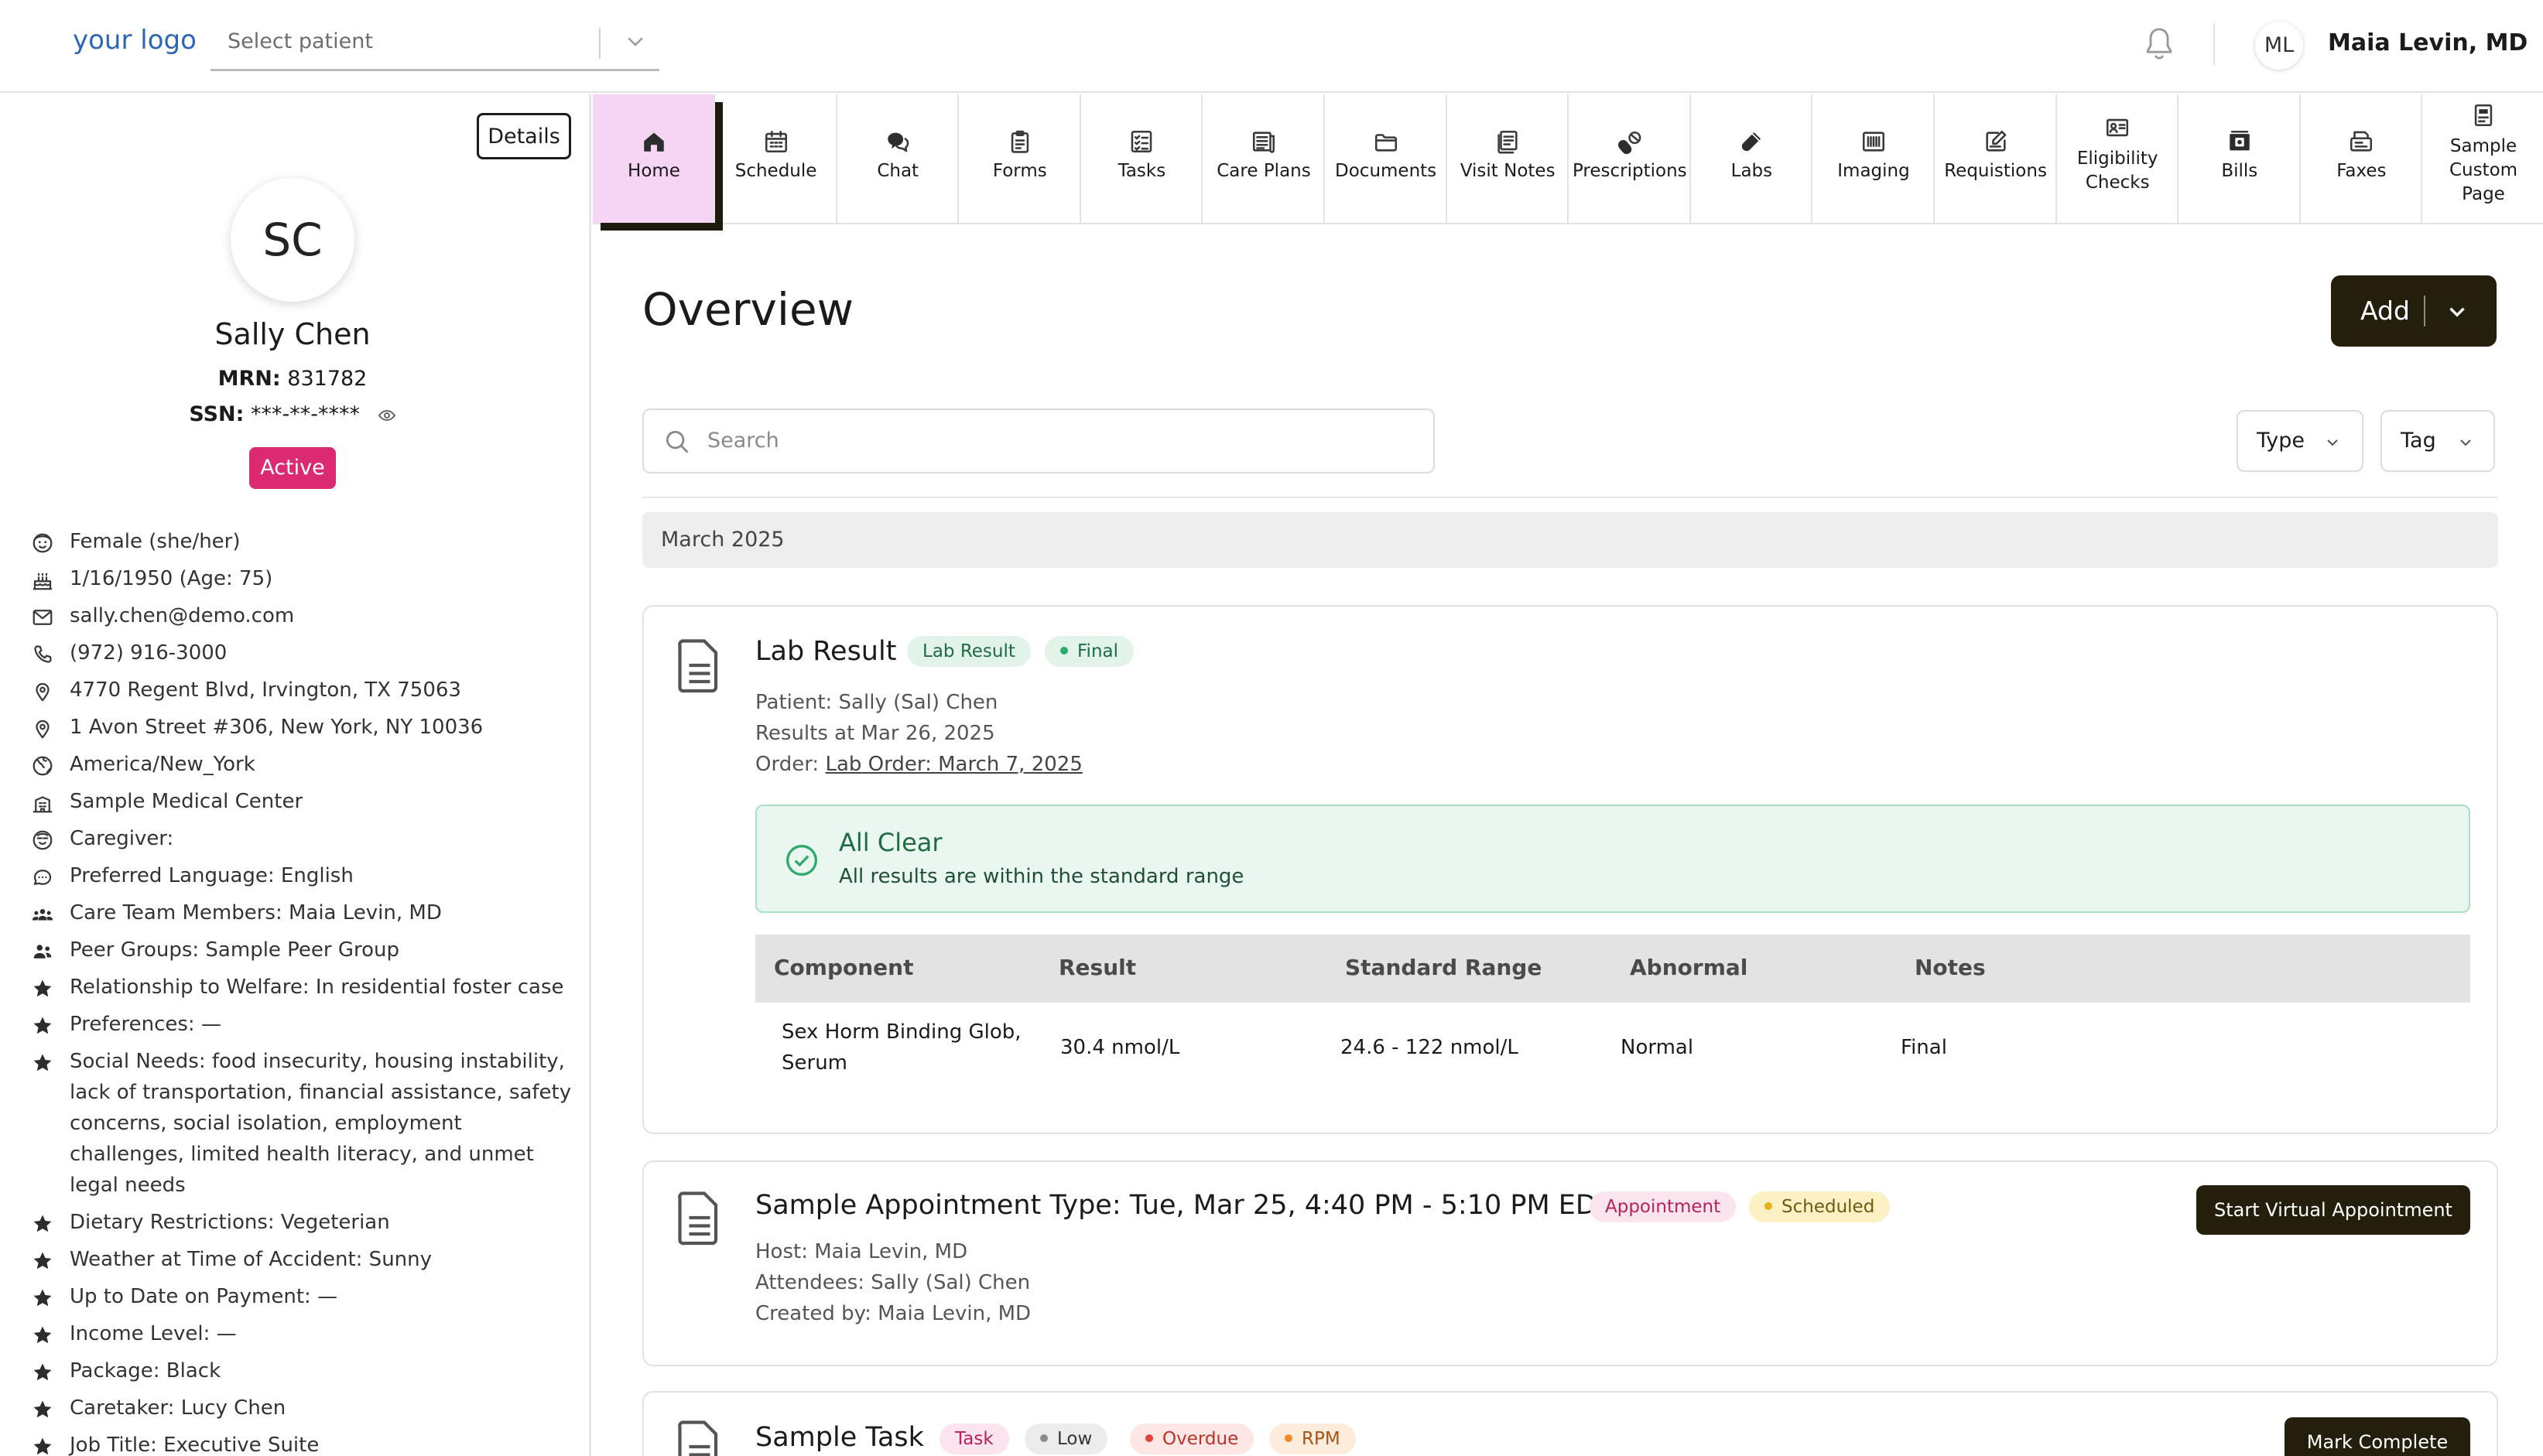  I want to click on column-header: Component, so click(844, 968).